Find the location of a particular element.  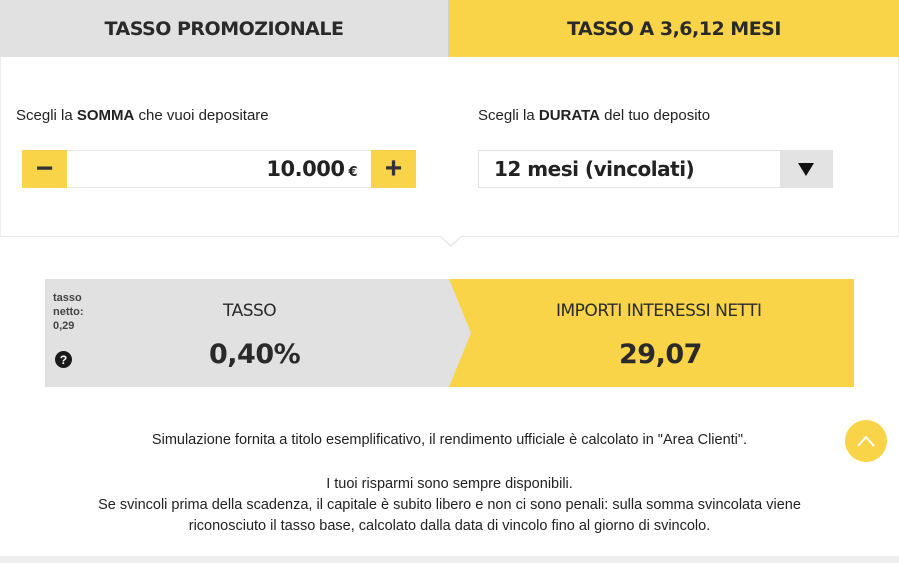

durata-select: 12 mesi (vincolati) is located at coordinates (655, 169).